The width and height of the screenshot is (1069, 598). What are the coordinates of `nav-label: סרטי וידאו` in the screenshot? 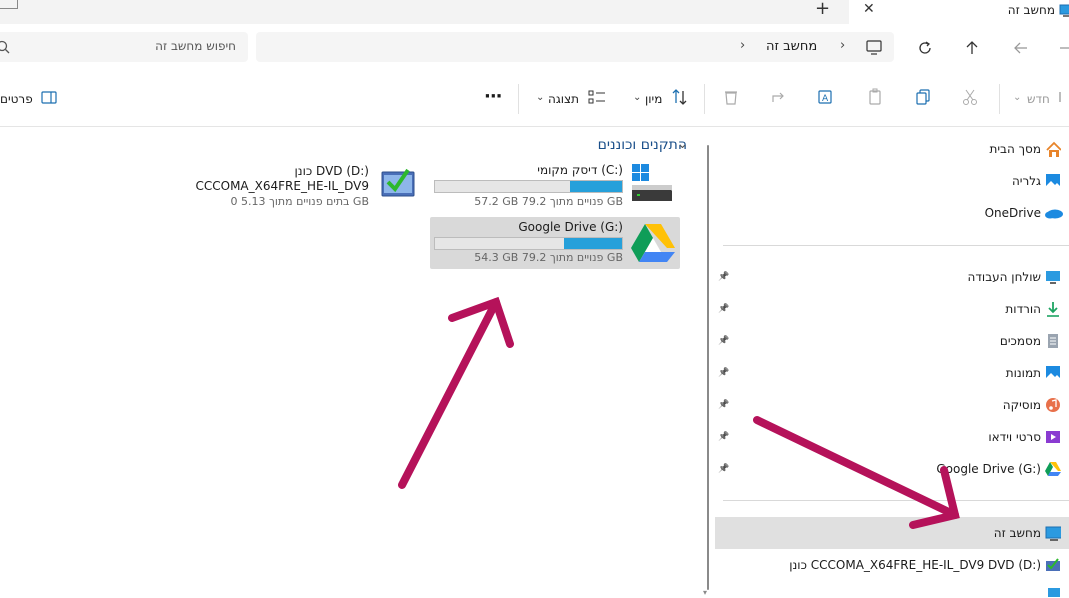 It's located at (1014, 437).